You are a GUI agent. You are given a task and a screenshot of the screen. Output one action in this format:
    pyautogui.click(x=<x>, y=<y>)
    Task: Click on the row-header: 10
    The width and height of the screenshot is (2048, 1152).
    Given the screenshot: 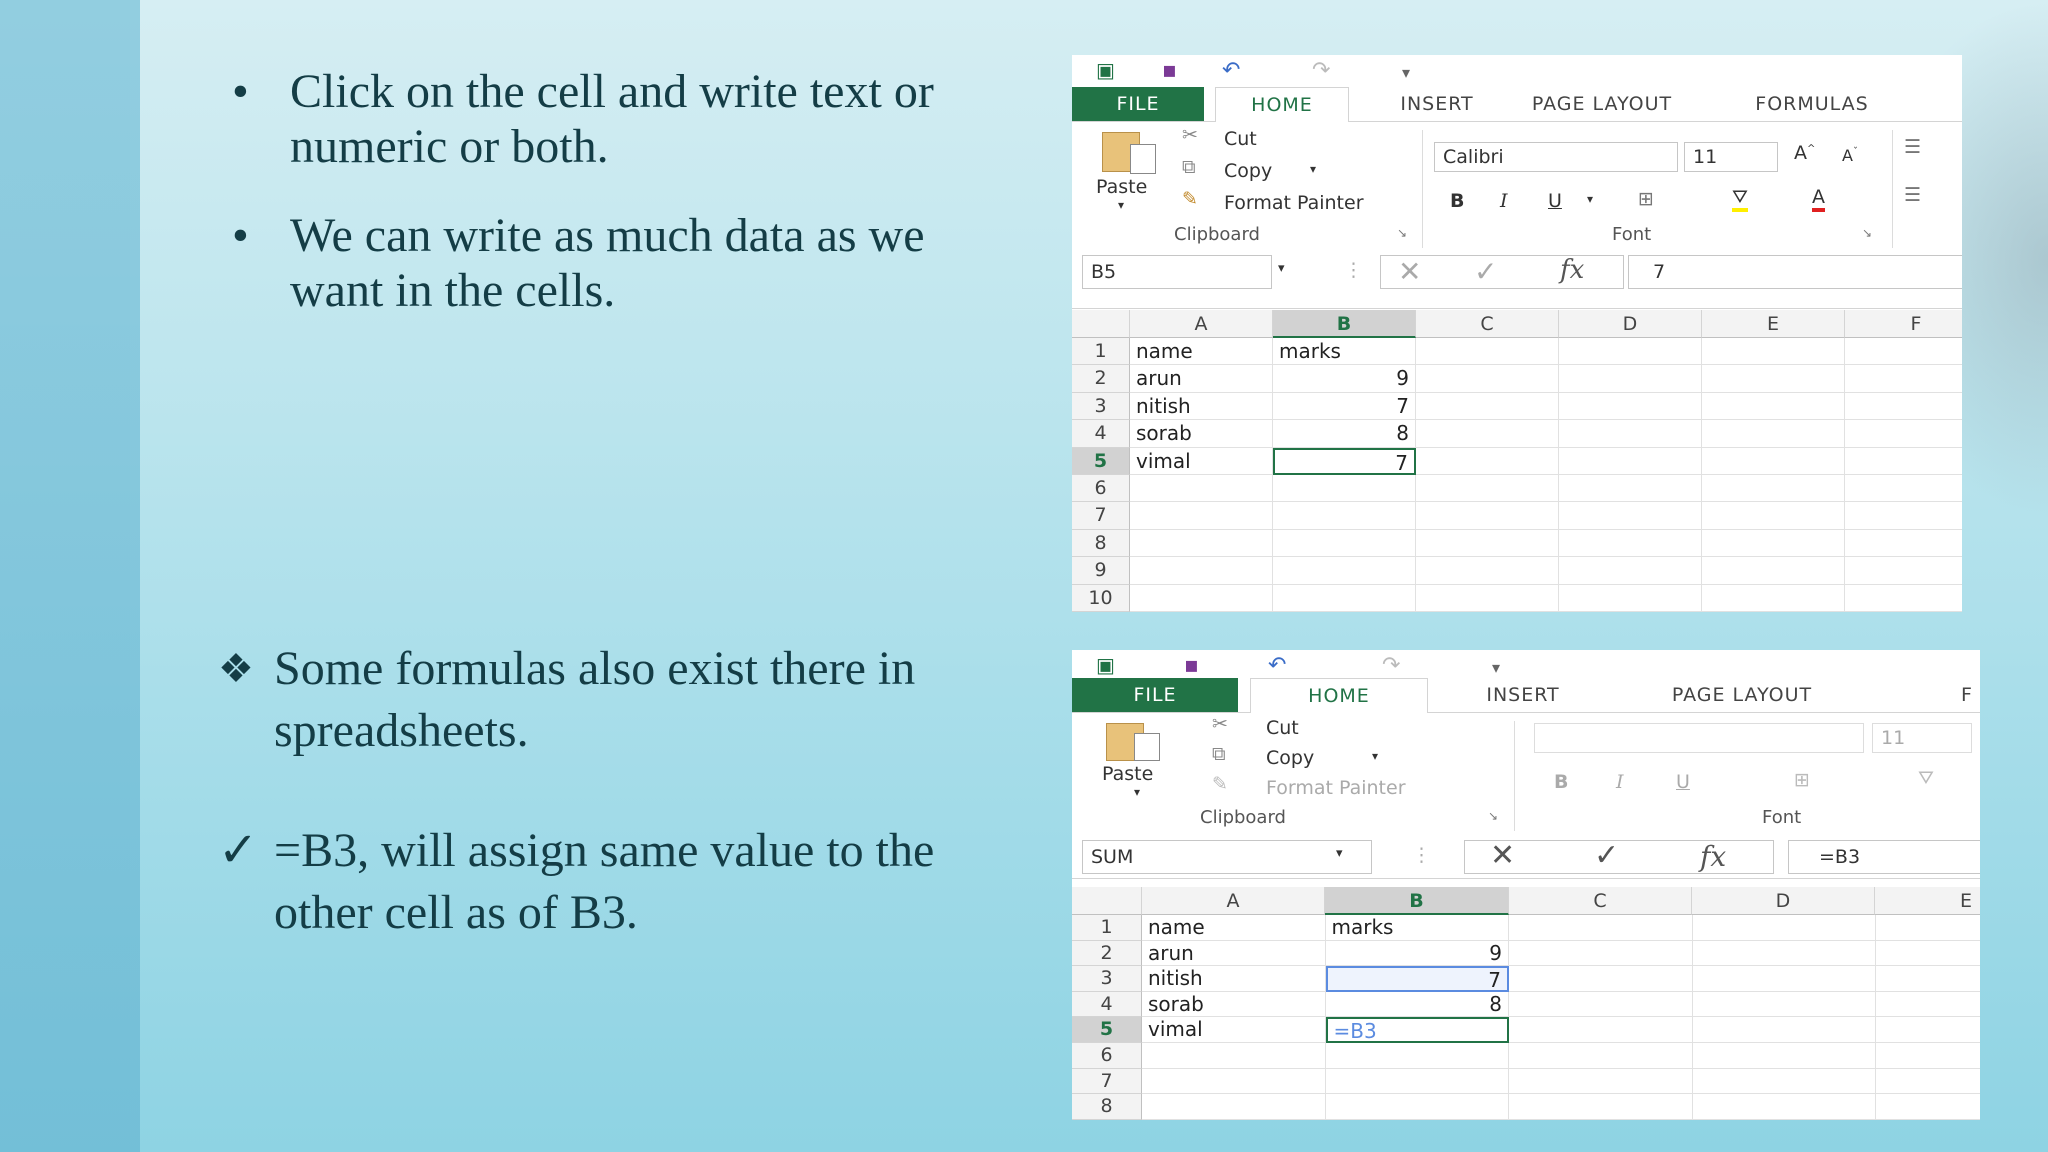 What is the action you would take?
    pyautogui.click(x=1101, y=598)
    